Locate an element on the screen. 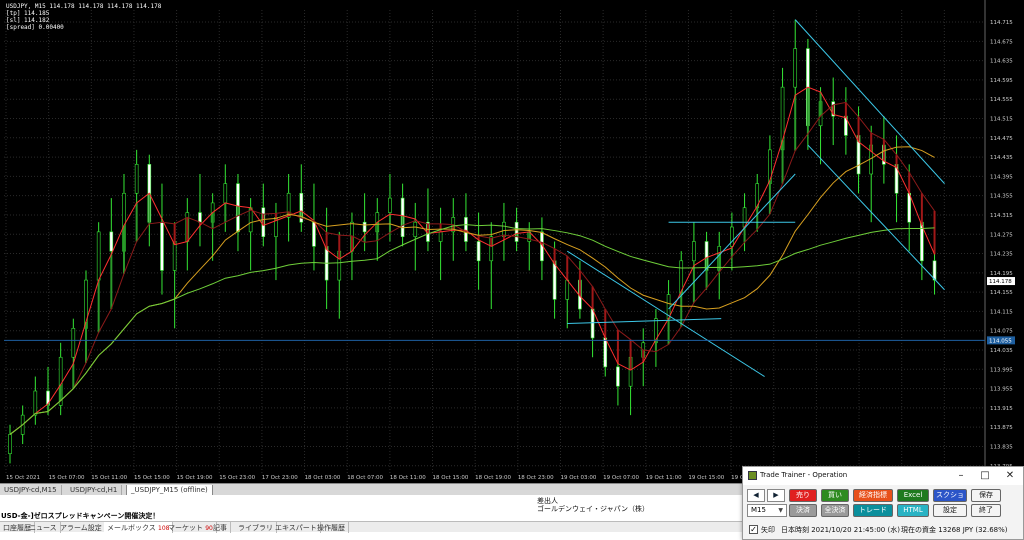 This screenshot has height=540, width=1024. tab-news: ニュース is located at coordinates (43, 527).